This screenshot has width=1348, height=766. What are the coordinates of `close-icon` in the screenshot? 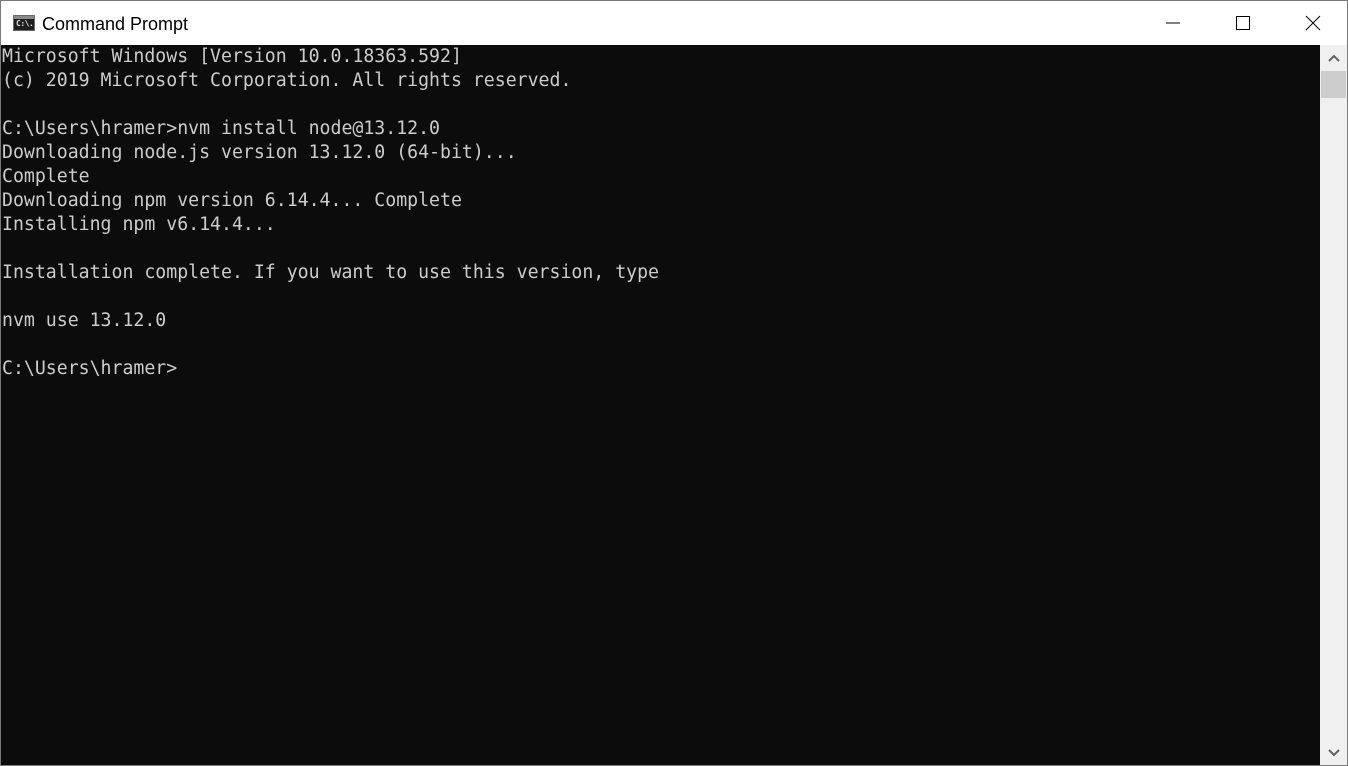 It's located at (1313, 23).